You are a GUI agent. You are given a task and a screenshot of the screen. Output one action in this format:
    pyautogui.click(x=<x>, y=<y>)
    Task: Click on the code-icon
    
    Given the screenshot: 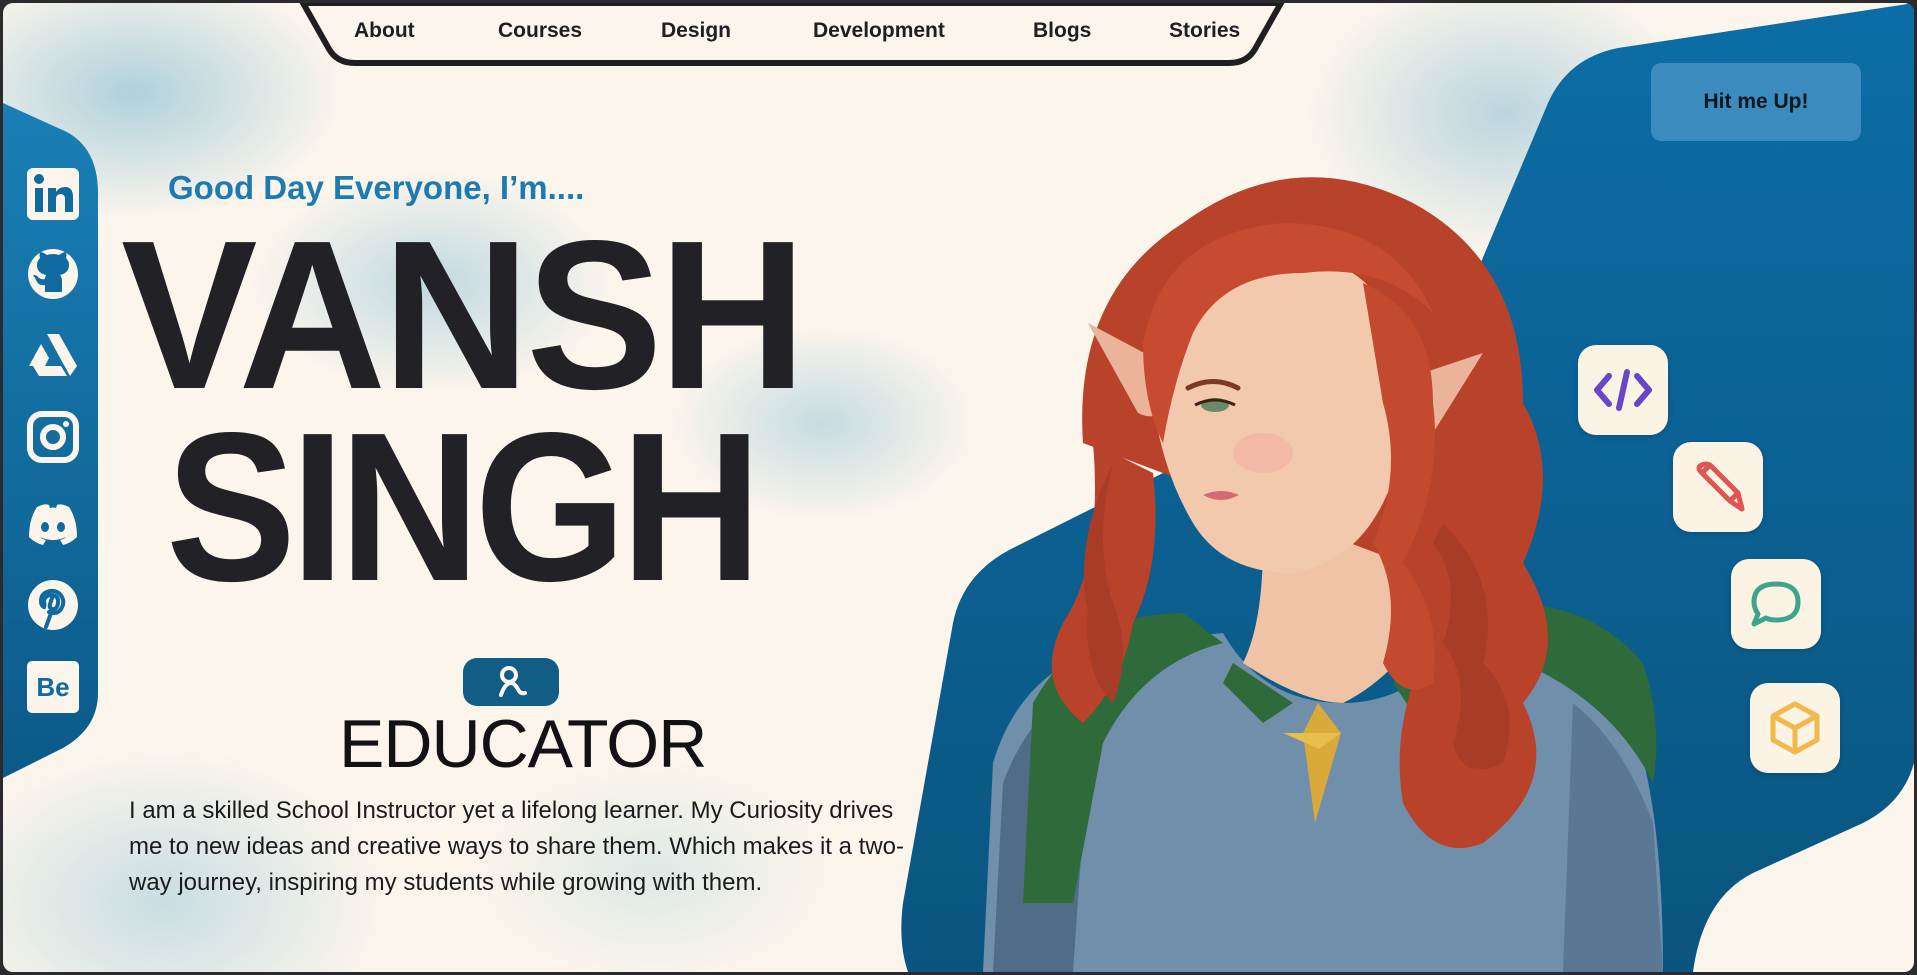 What is the action you would take?
    pyautogui.click(x=1623, y=390)
    